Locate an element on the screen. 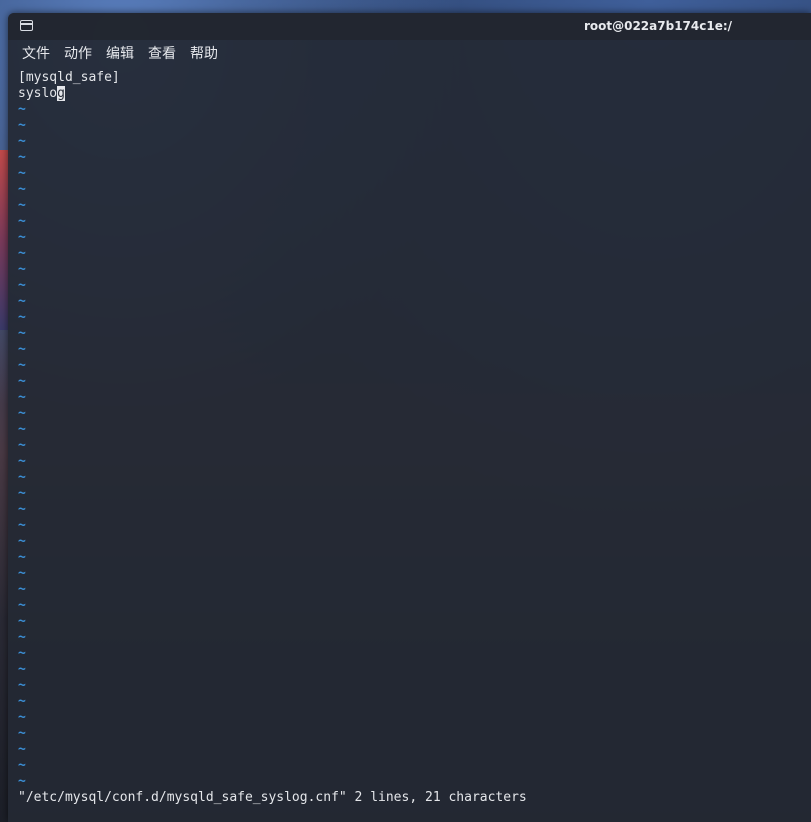  menu-actions: 动作 is located at coordinates (78, 53).